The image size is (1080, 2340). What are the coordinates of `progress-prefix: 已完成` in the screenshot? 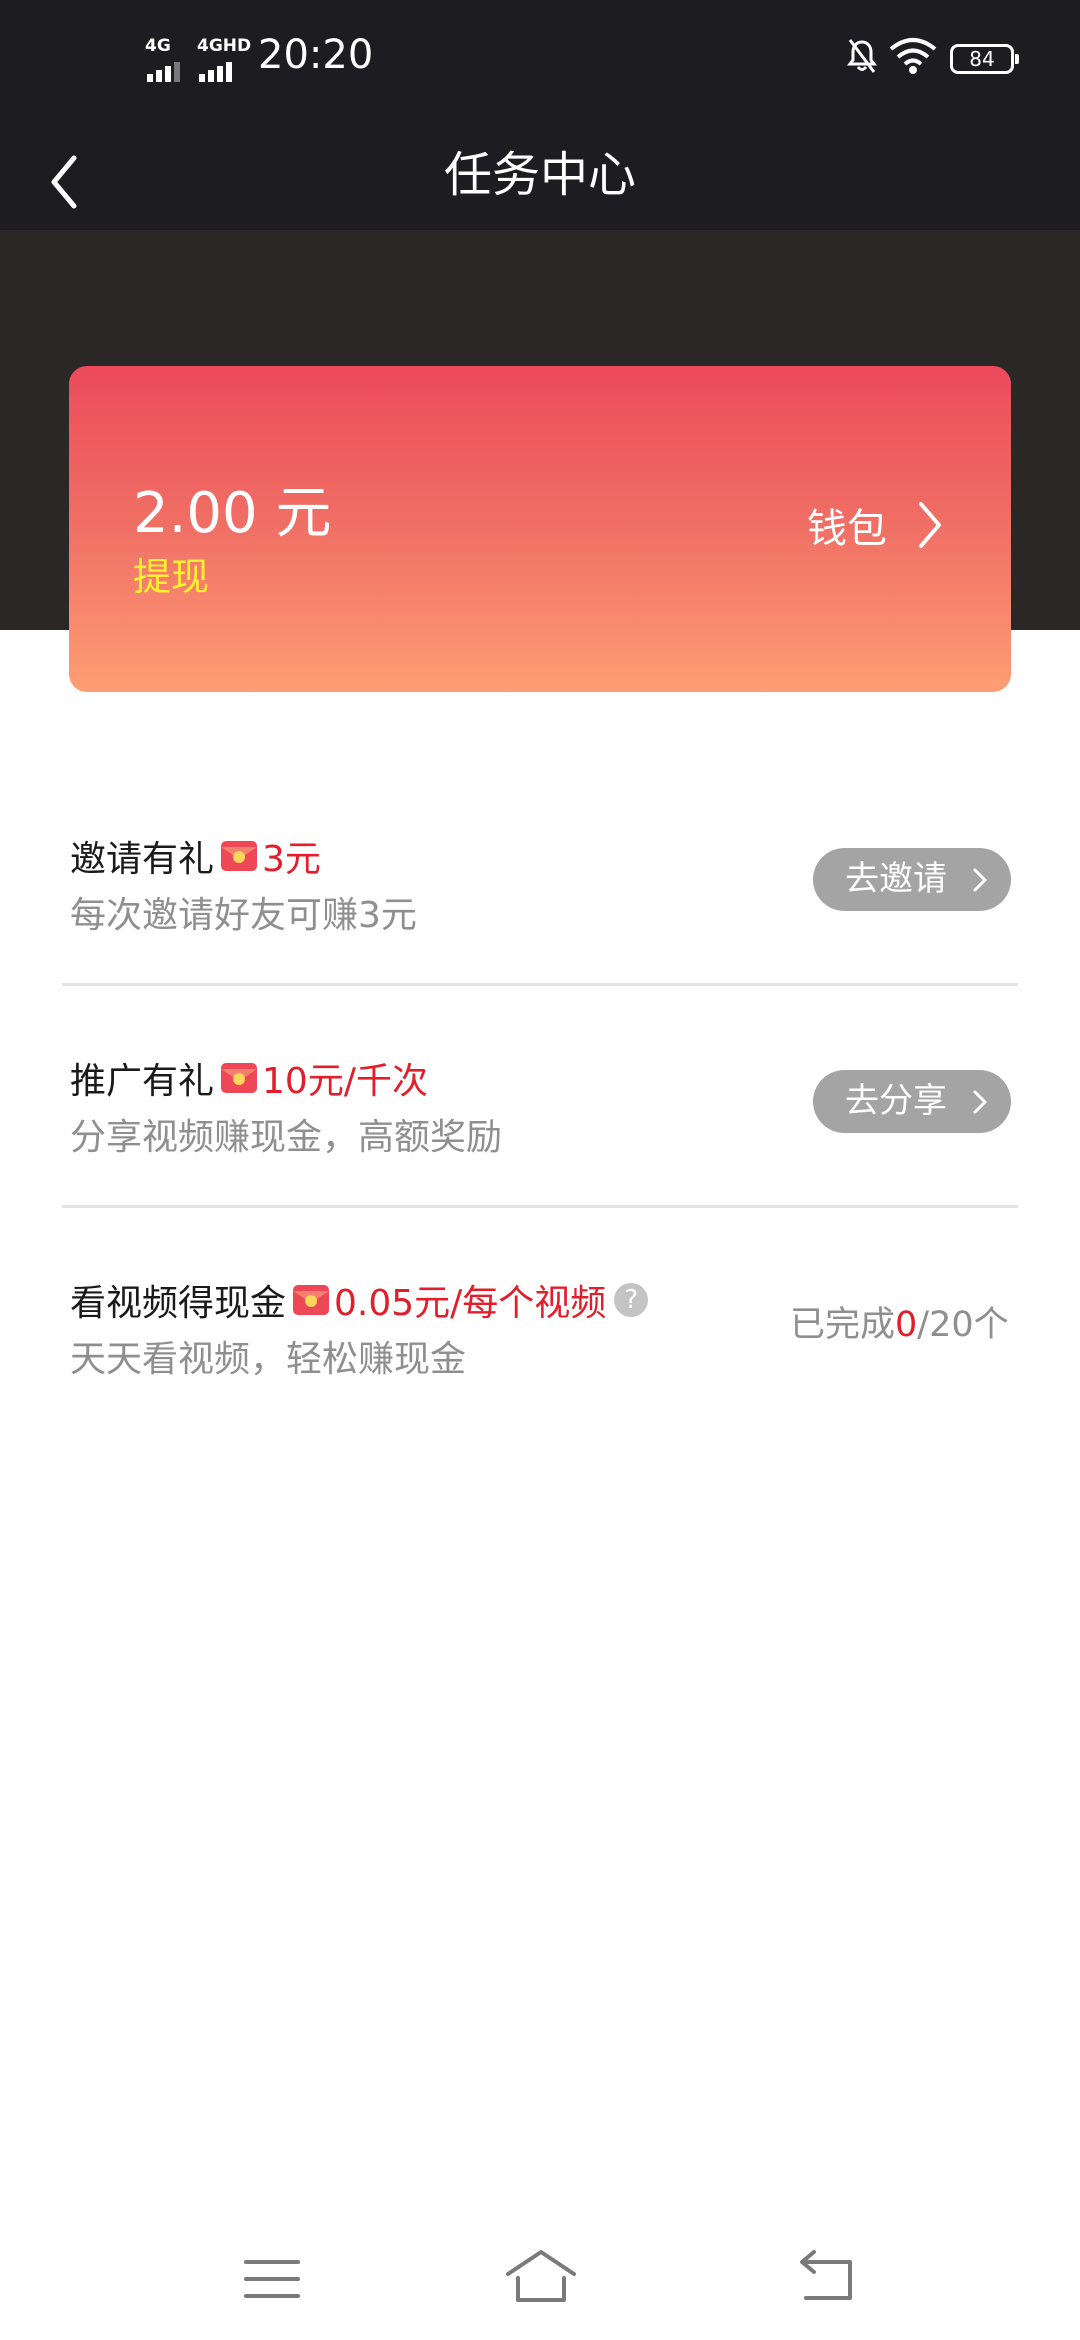 It's located at (843, 1325).